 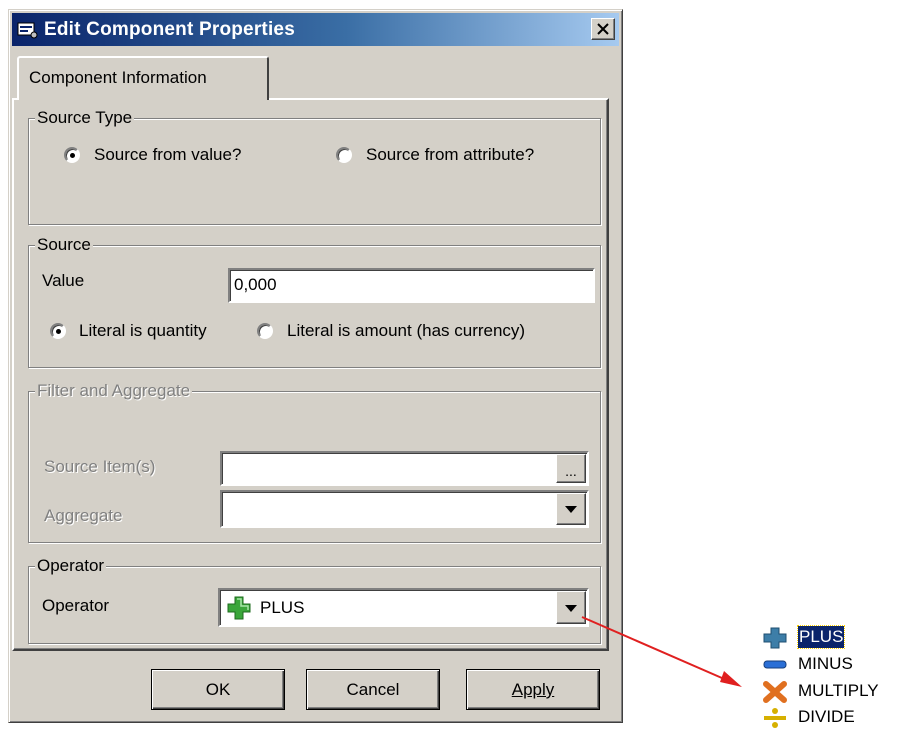 I want to click on close-icon, so click(x=603, y=29).